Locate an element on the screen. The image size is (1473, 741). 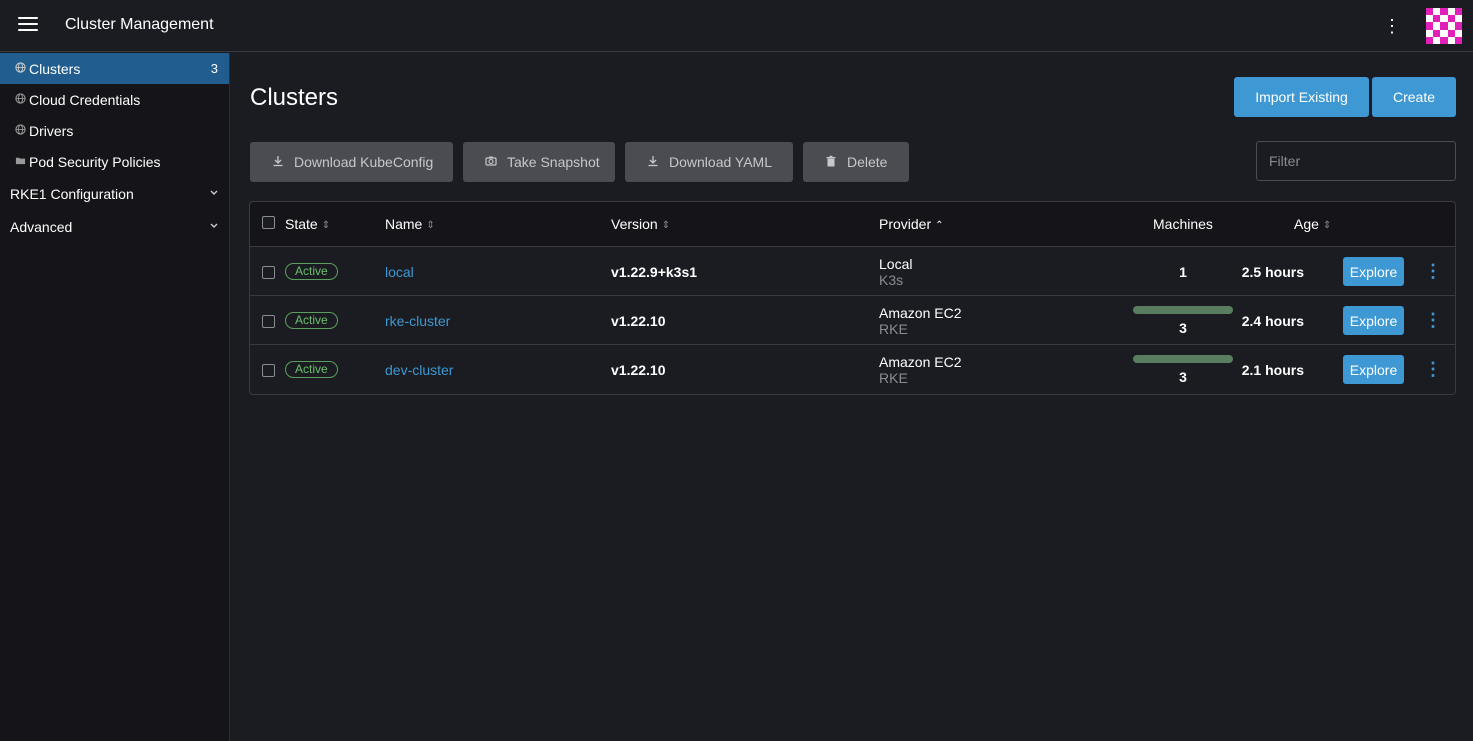
camera-icon is located at coordinates (491, 161).